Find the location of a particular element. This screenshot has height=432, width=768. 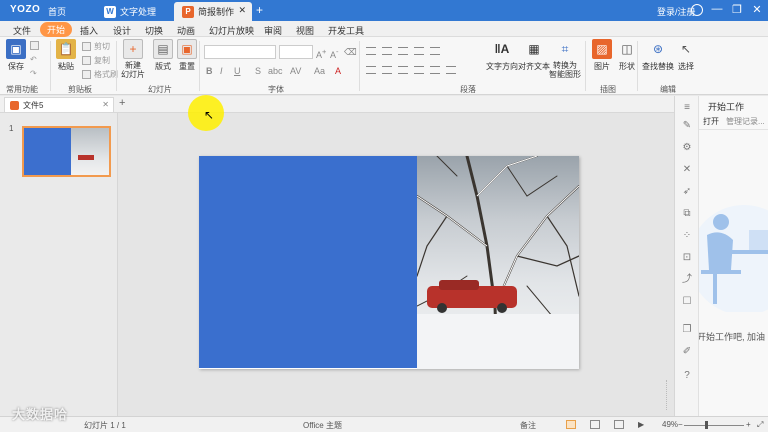

justify-icon is located at coordinates (419, 70).